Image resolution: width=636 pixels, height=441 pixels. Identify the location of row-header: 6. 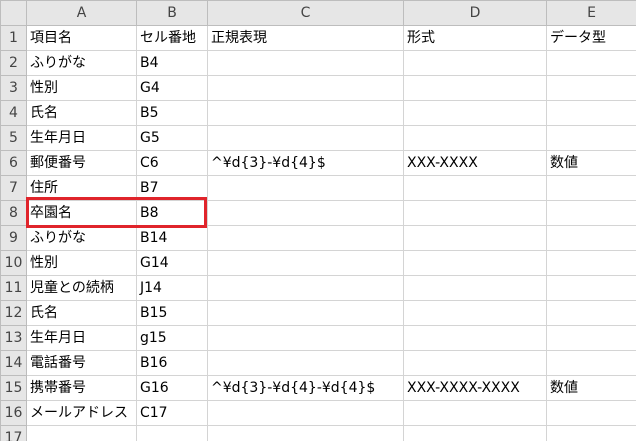
(13, 163).